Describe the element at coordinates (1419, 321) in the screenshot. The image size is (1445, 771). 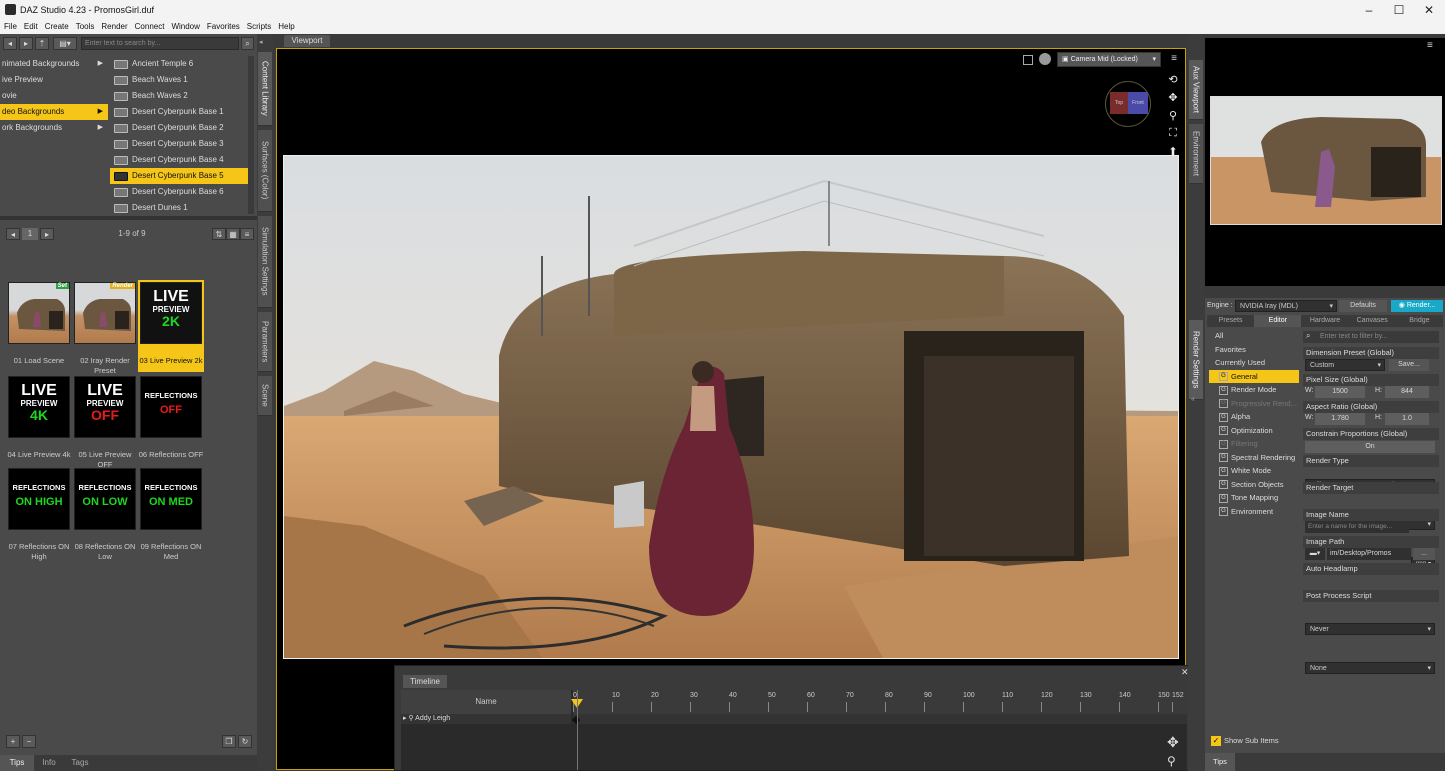
I see `tab-bridge: Bridge` at that location.